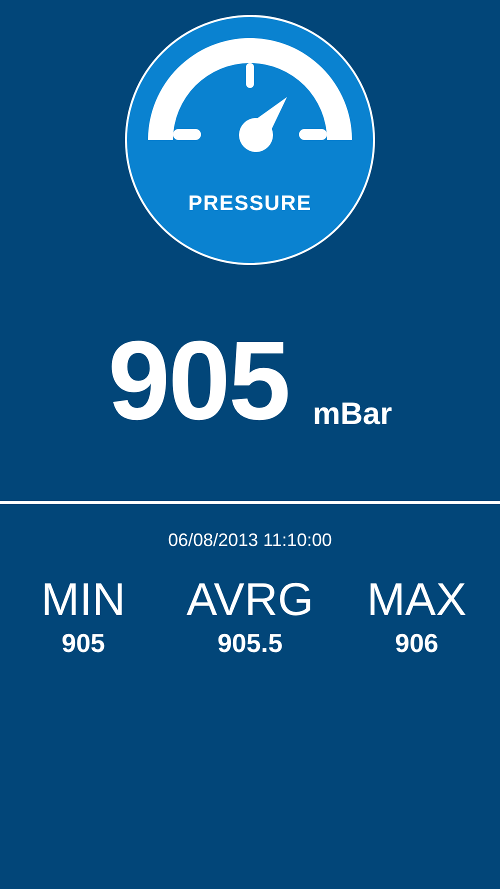  I want to click on stat-value: 905.5, so click(250, 643).